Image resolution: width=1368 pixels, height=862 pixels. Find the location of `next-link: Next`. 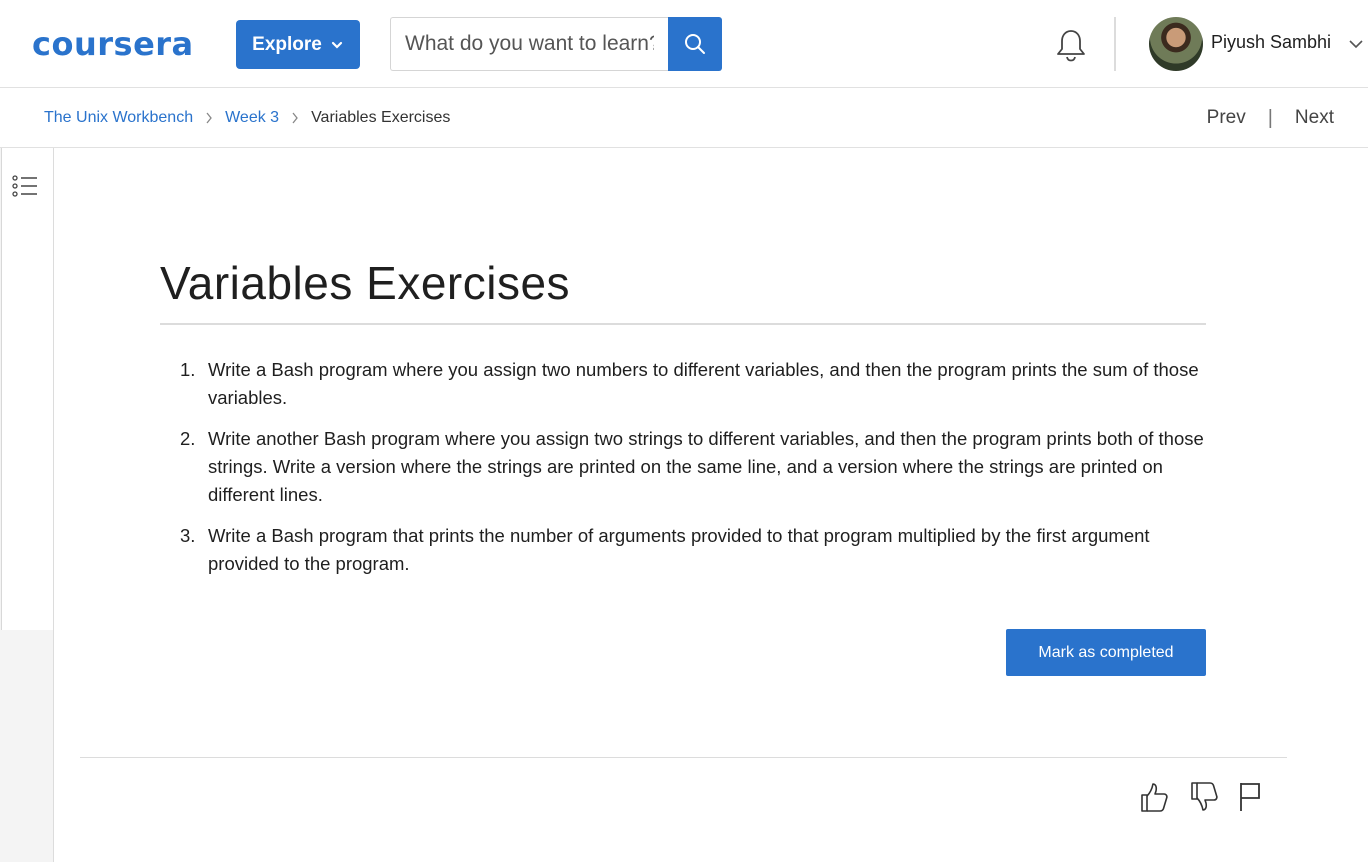

next-link: Next is located at coordinates (1314, 118).